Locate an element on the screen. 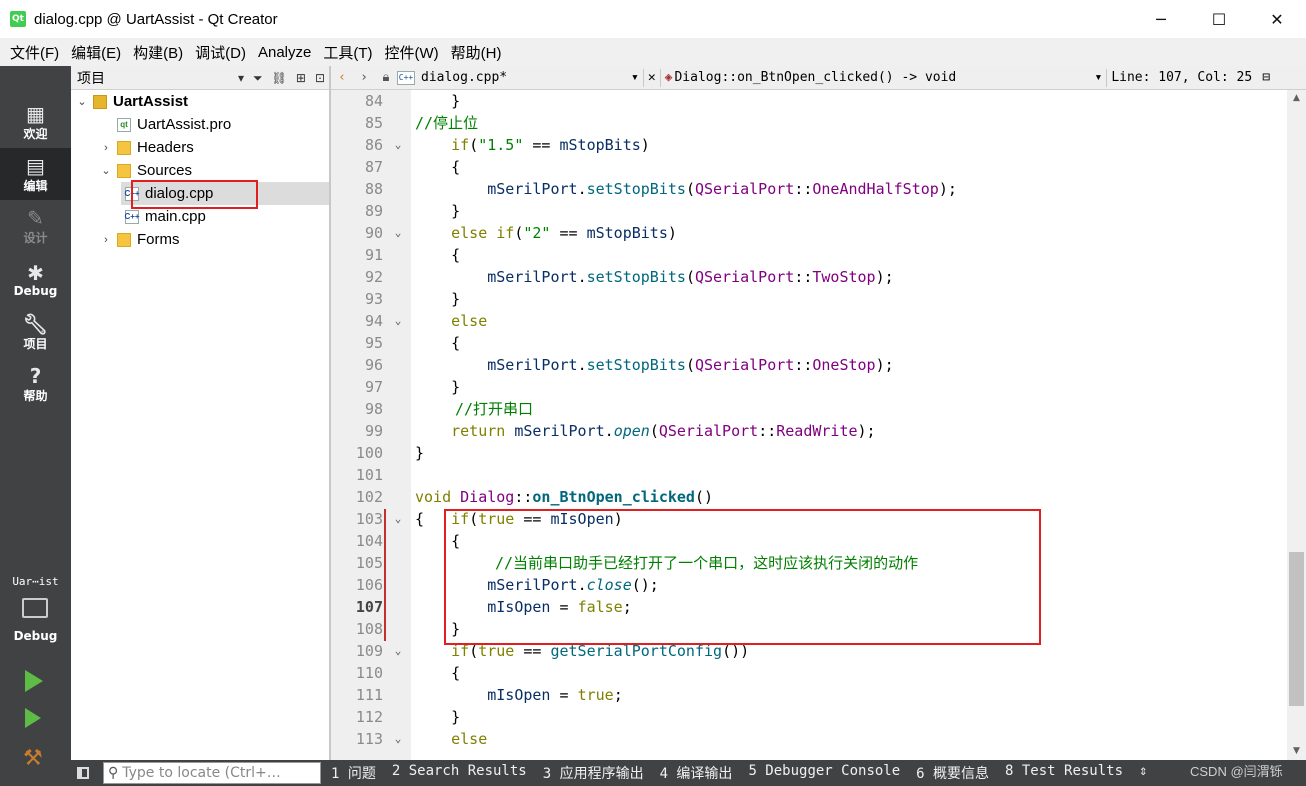 This screenshot has height=786, width=1306. menu-edit: 编辑(E) is located at coordinates (96, 52).